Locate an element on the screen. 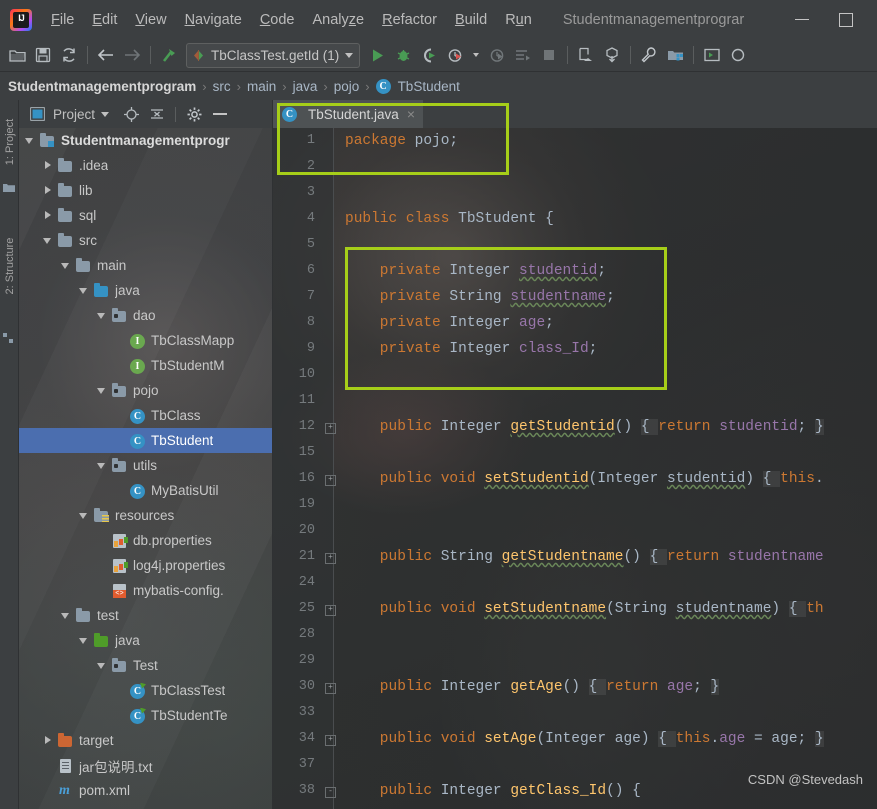 This screenshot has width=877, height=809. menu-item-analyze: Analyze is located at coordinates (339, 20).